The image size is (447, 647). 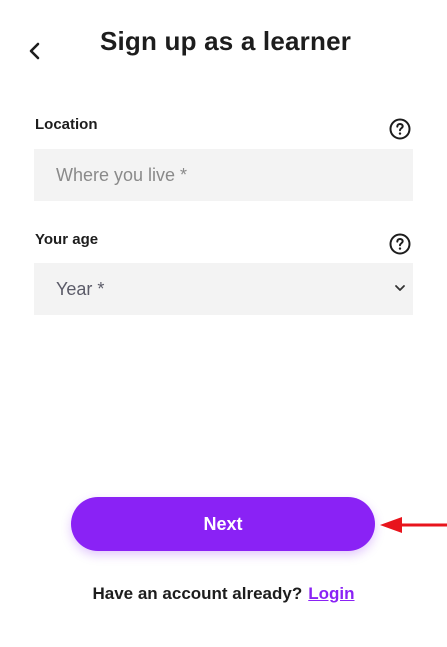 I want to click on login-prompt: Have an account already? Login, so click(x=223, y=594).